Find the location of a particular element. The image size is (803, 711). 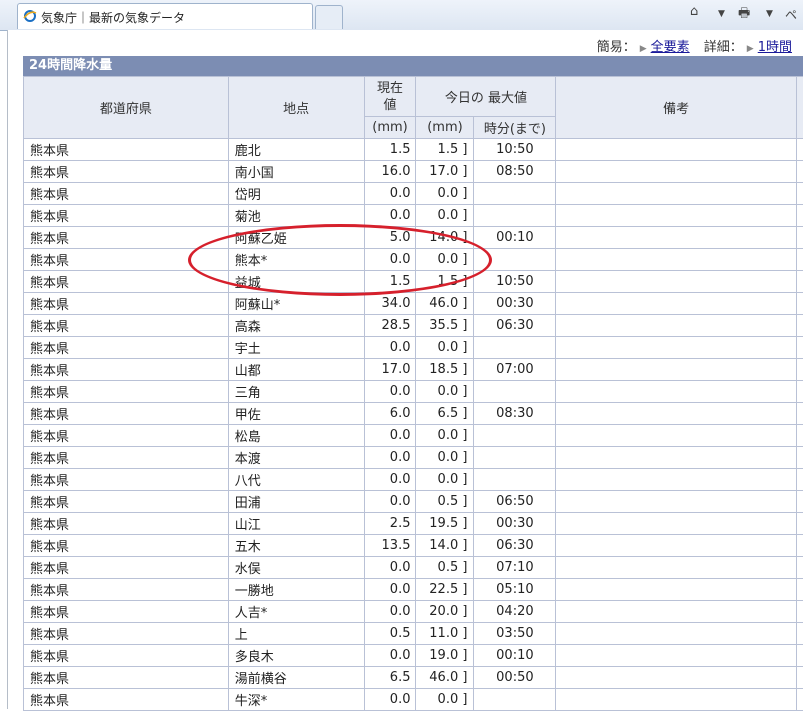

cell-place: 高森 is located at coordinates (296, 326).